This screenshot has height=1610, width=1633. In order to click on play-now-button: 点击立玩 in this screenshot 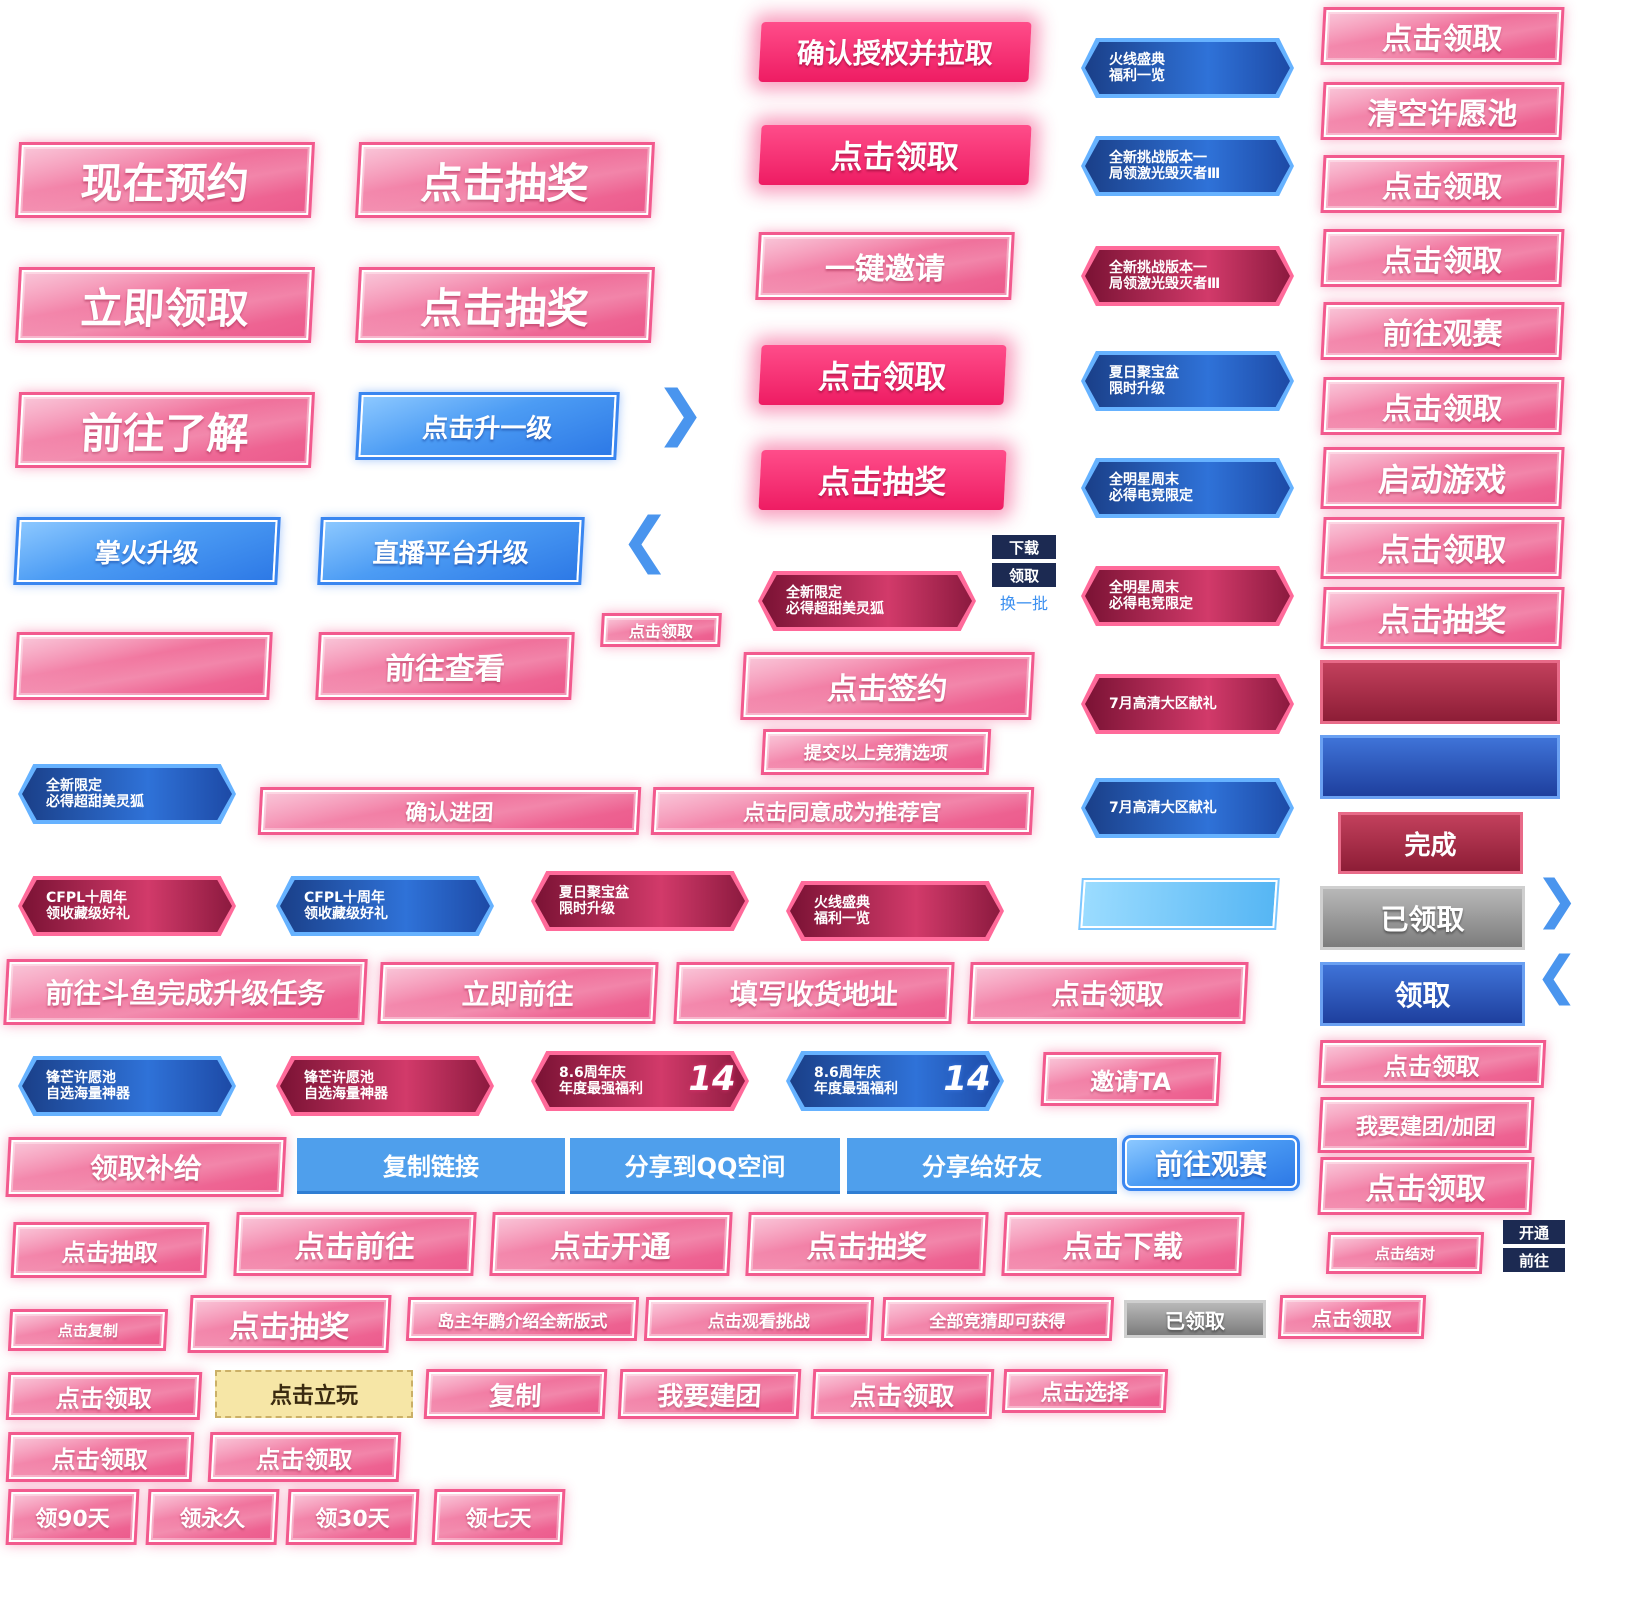, I will do `click(314, 1394)`.